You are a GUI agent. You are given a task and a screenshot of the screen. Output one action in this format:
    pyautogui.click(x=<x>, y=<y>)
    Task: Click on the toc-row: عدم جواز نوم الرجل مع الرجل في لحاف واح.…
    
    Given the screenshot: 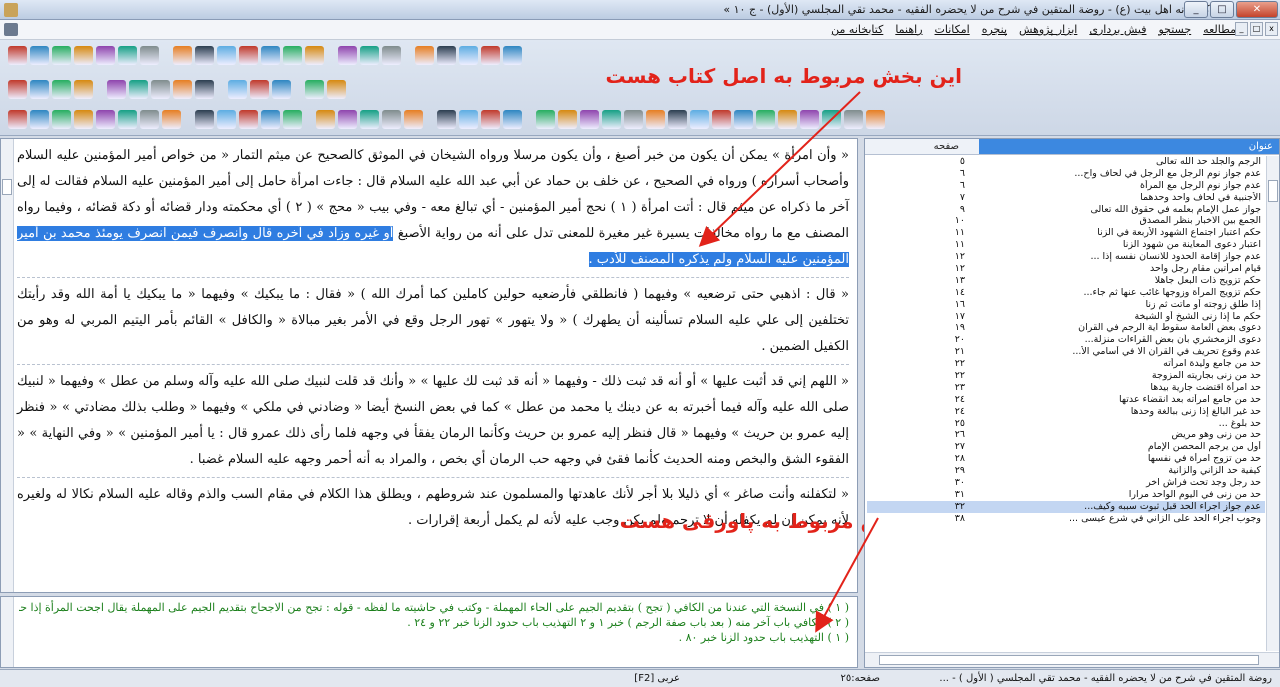 What is the action you would take?
    pyautogui.click(x=1066, y=174)
    